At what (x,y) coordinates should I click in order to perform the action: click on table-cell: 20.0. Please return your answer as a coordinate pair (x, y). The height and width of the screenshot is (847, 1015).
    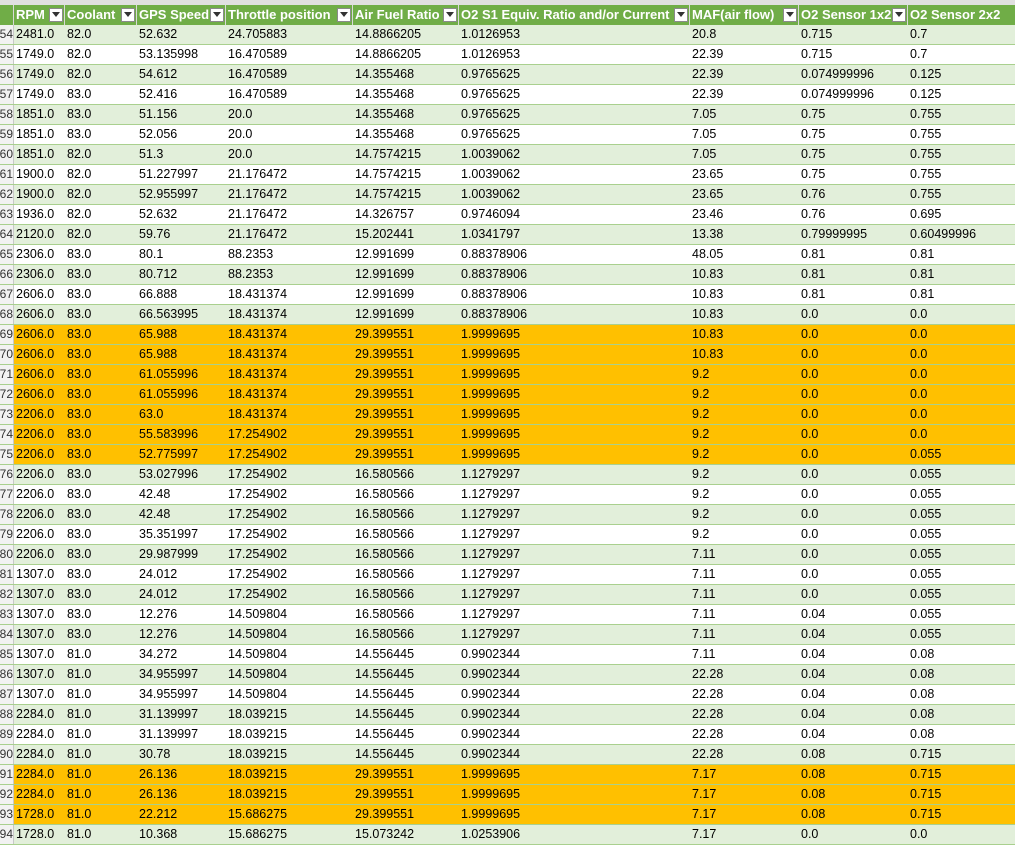
    Looking at the image, I should click on (289, 154).